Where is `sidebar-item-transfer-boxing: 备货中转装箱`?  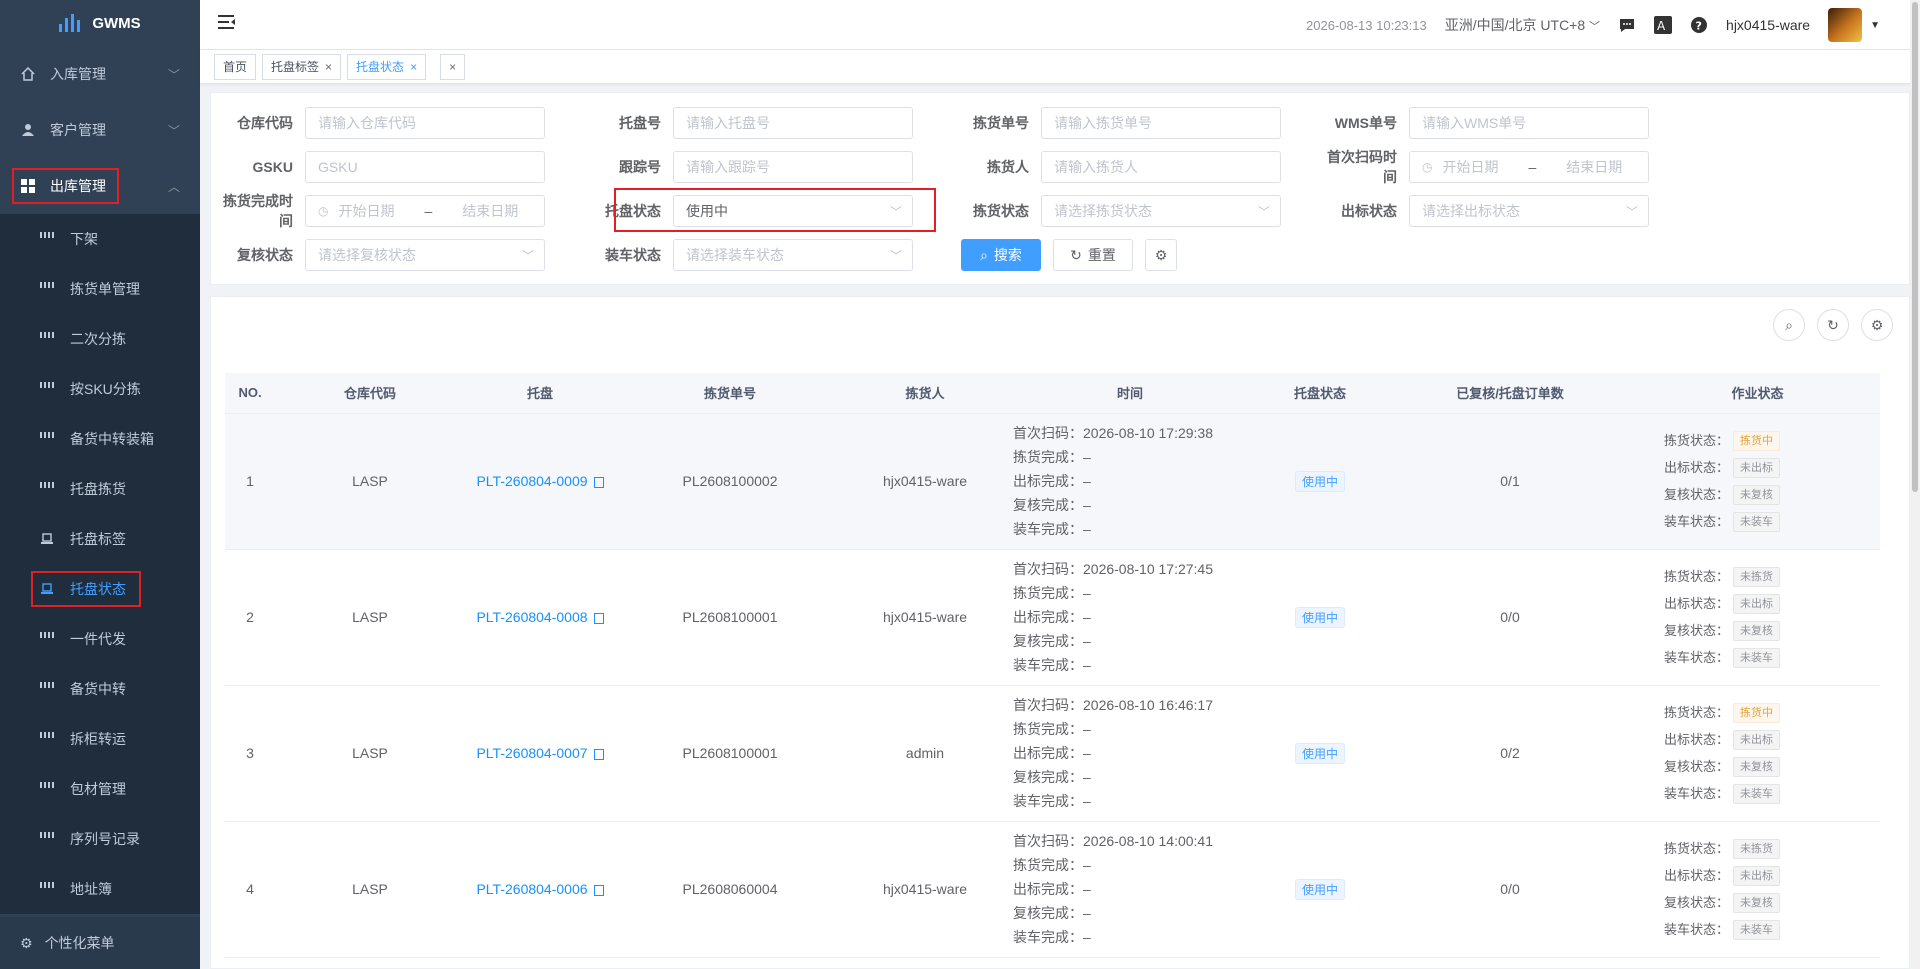 sidebar-item-transfer-boxing: 备货中转装箱 is located at coordinates (100, 439).